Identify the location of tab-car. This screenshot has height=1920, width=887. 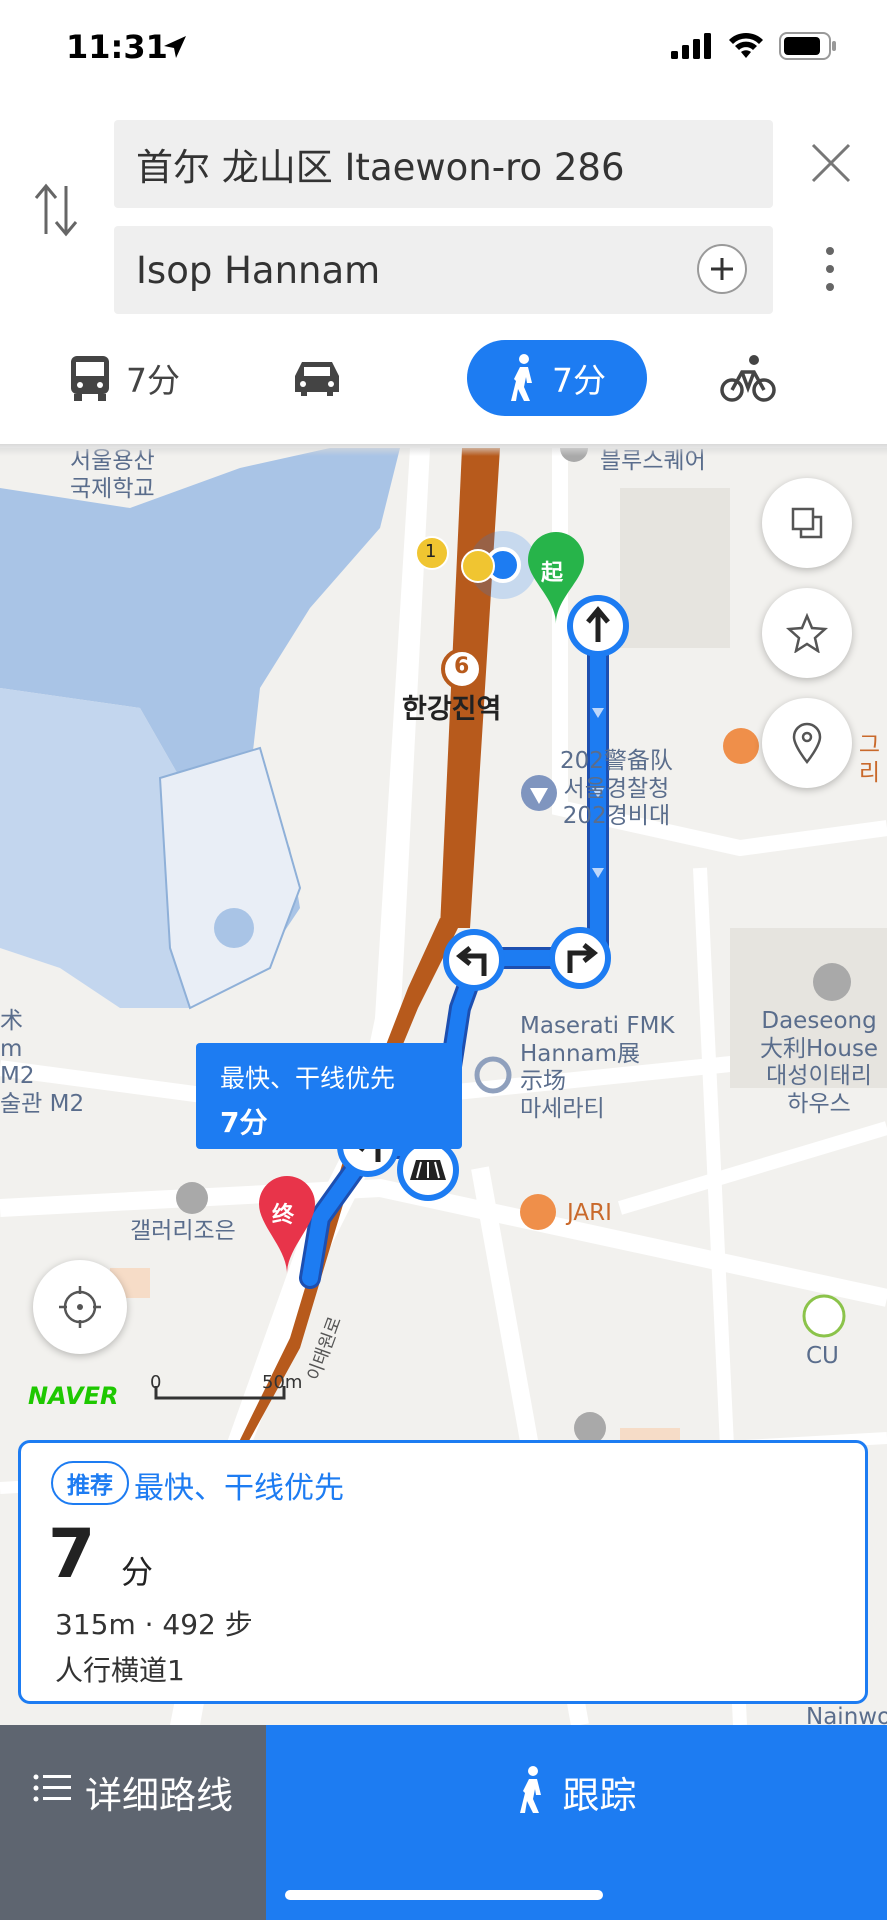
(317, 378).